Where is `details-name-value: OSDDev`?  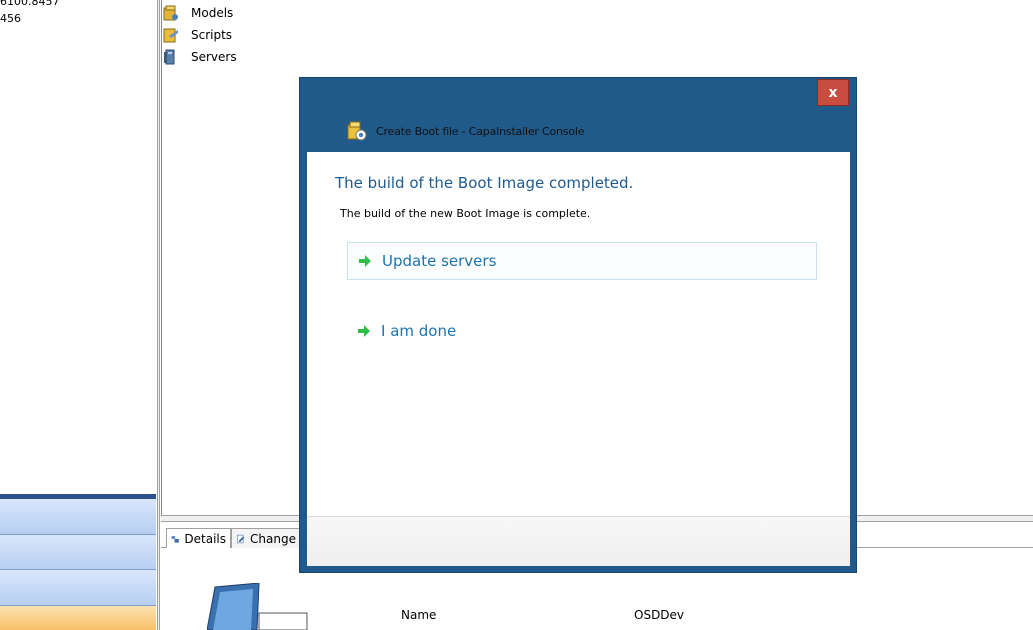
details-name-value: OSDDev is located at coordinates (659, 615).